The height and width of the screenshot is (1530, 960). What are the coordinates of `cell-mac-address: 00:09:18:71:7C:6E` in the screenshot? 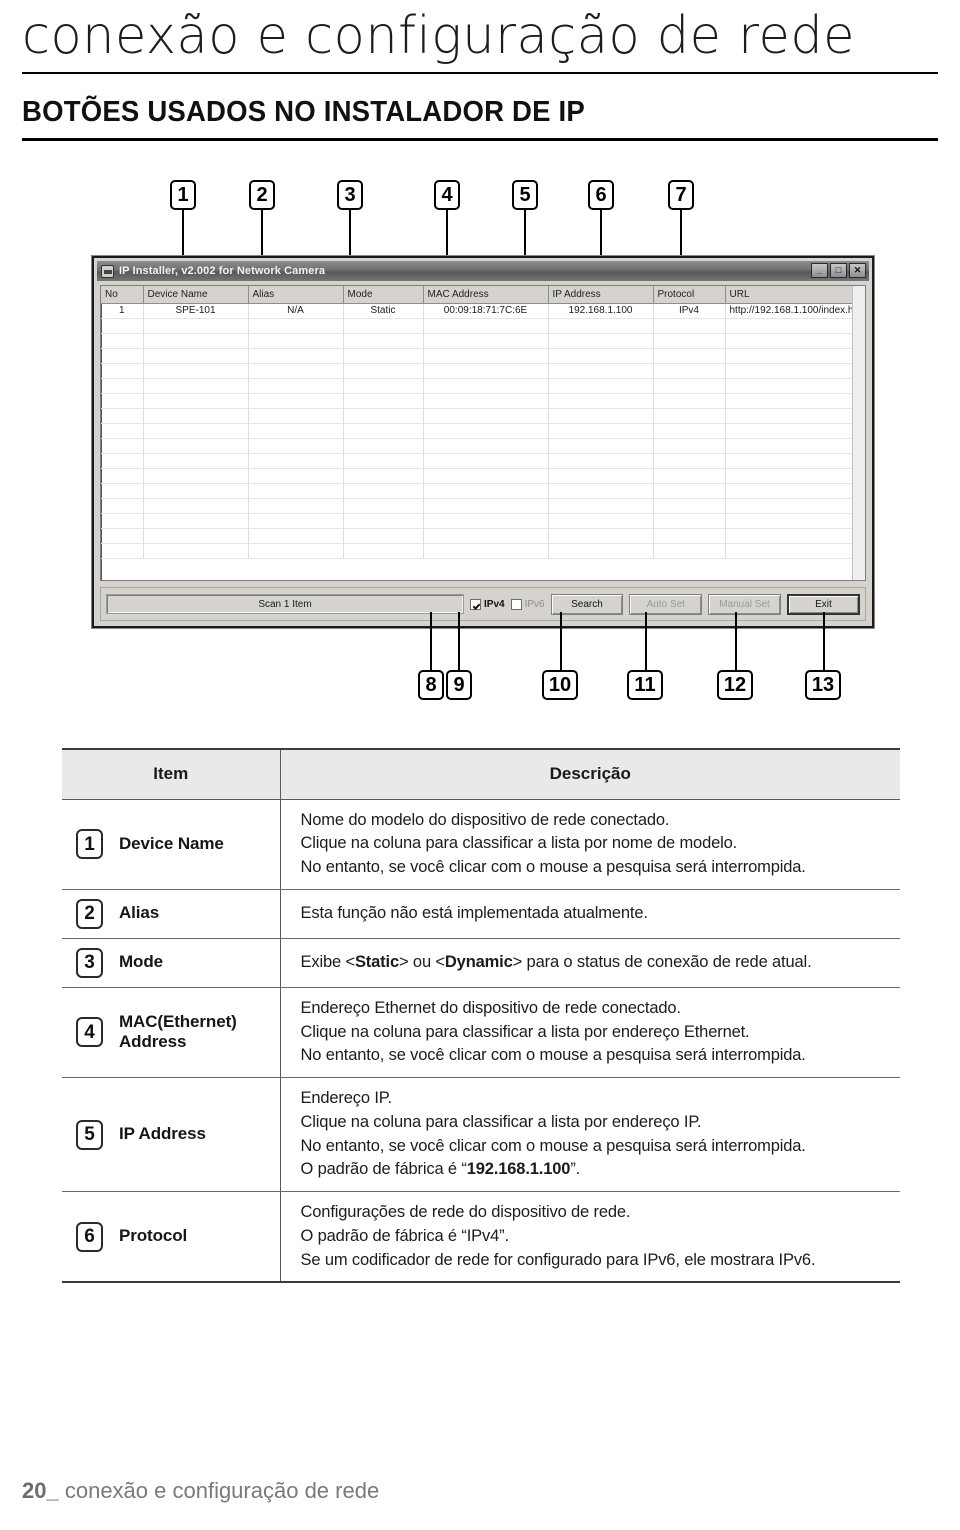 It's located at (486, 311).